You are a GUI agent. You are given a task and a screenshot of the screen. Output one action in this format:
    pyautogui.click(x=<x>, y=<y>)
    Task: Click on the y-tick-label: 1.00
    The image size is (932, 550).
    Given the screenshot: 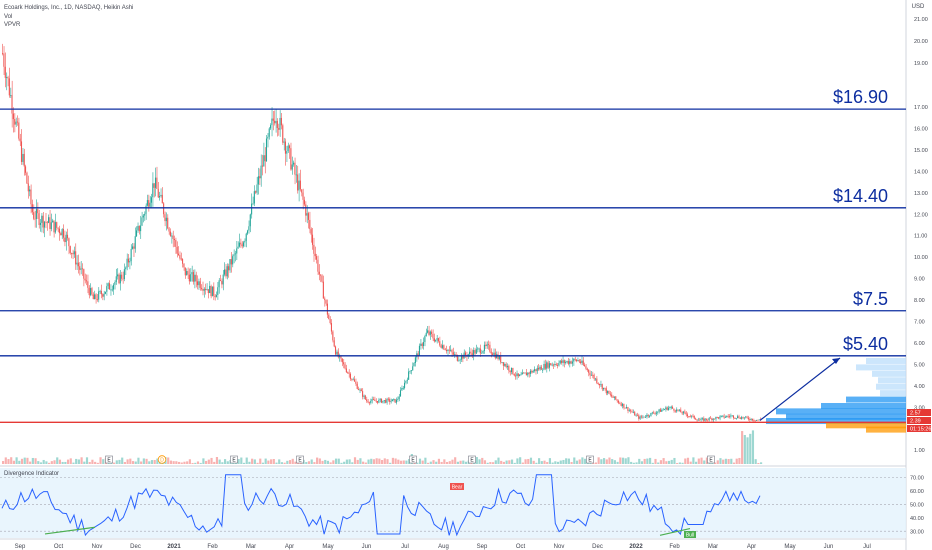 What is the action you would take?
    pyautogui.click(x=919, y=451)
    